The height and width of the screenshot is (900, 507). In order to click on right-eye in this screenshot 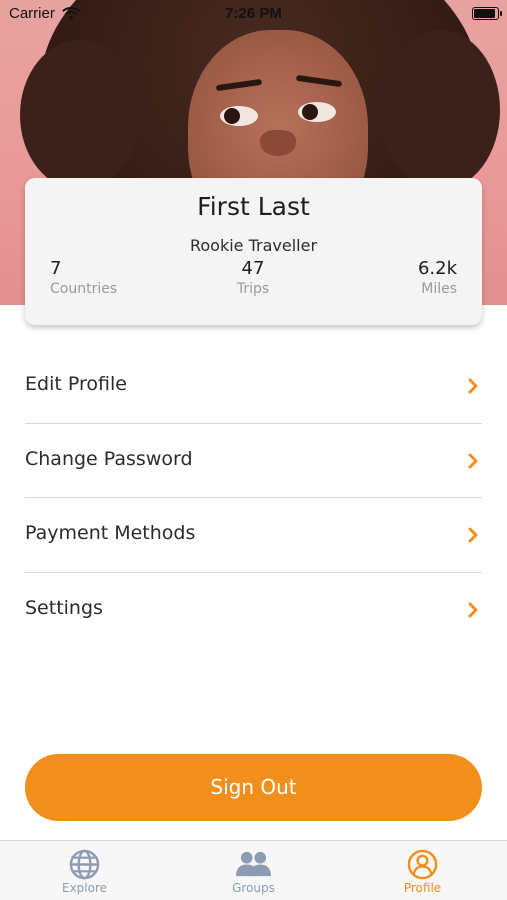, I will do `click(317, 112)`.